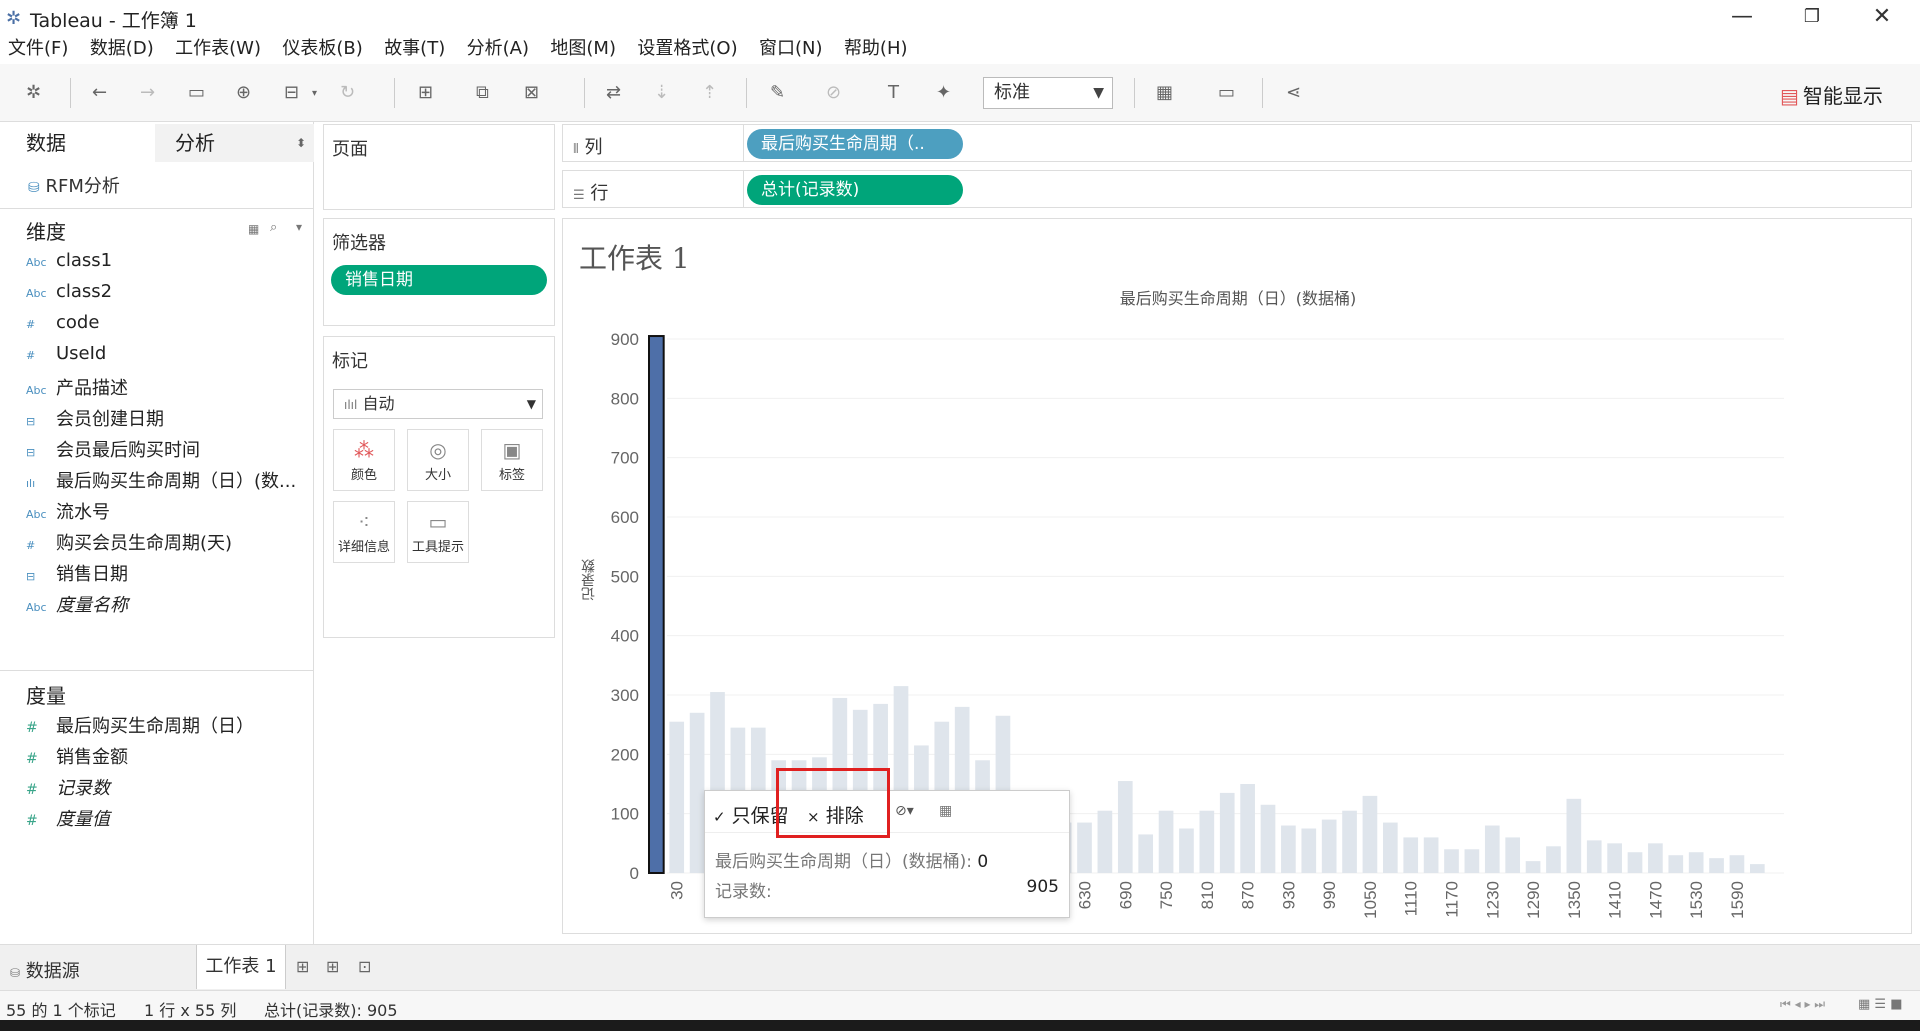 This screenshot has width=1920, height=1031. I want to click on sort-descending-icon: ⇡, so click(709, 92).